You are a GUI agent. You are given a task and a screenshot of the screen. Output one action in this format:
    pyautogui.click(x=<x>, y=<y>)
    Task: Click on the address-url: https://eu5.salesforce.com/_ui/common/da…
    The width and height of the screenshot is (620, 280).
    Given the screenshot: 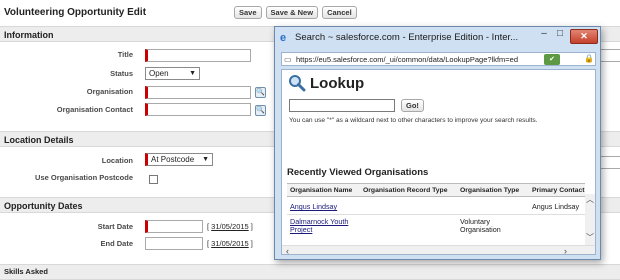 What is the action you would take?
    pyautogui.click(x=407, y=59)
    